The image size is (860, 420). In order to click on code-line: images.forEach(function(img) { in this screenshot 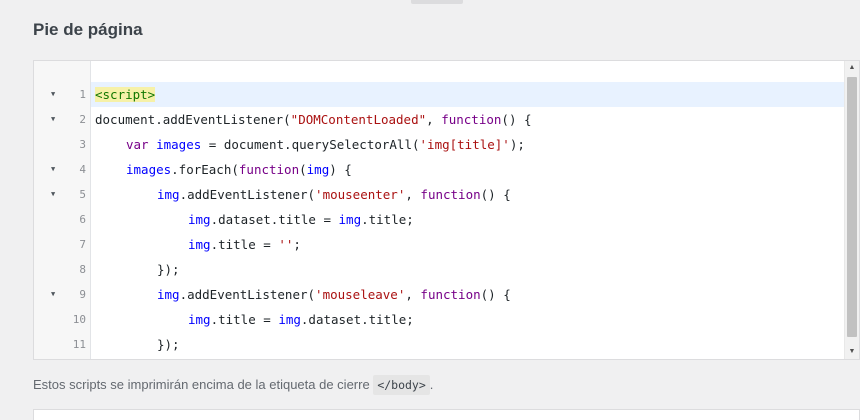, I will do `click(468, 169)`.